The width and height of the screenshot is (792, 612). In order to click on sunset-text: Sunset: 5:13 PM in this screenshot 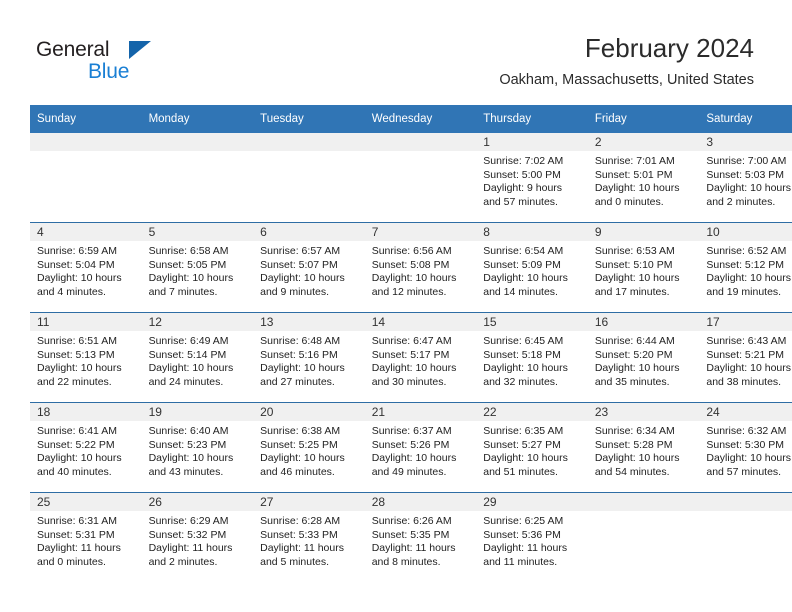, I will do `click(76, 354)`.